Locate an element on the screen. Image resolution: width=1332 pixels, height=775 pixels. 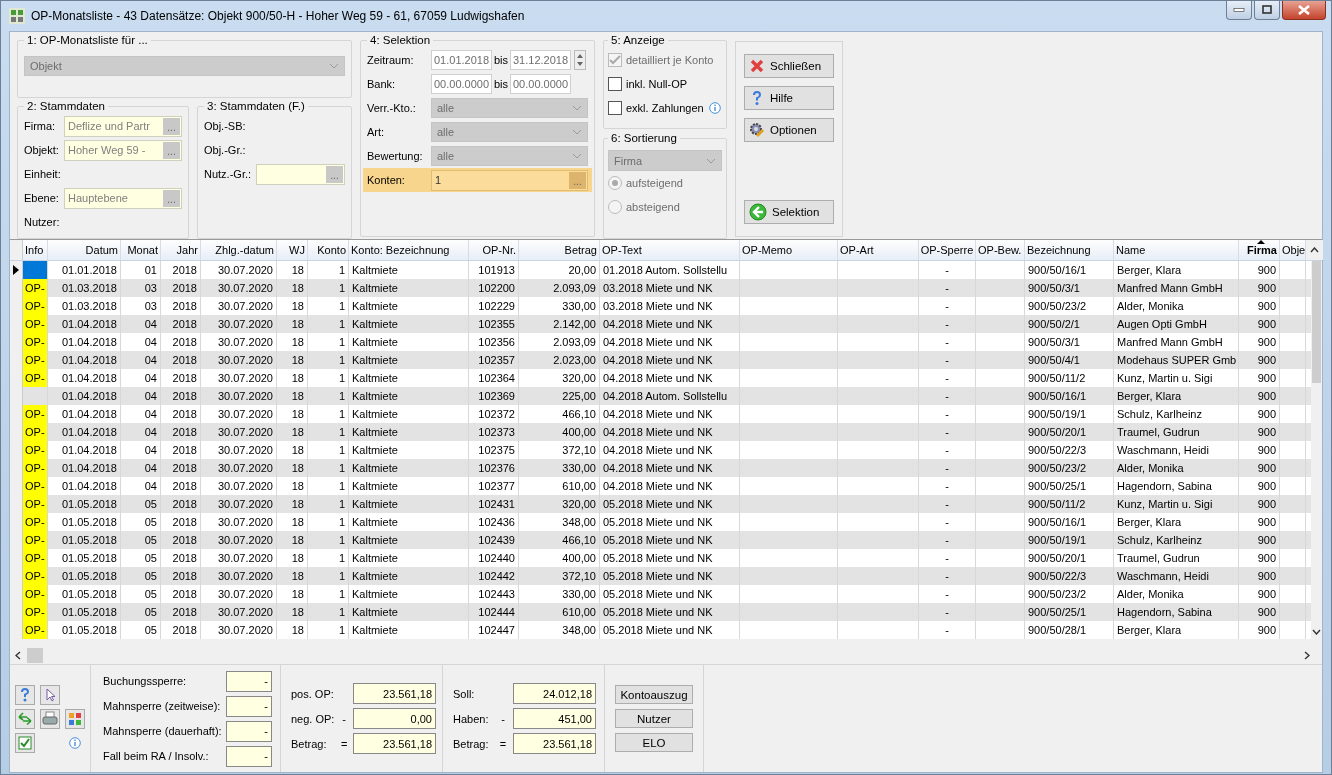
column-header: Konto is located at coordinates (328, 250).